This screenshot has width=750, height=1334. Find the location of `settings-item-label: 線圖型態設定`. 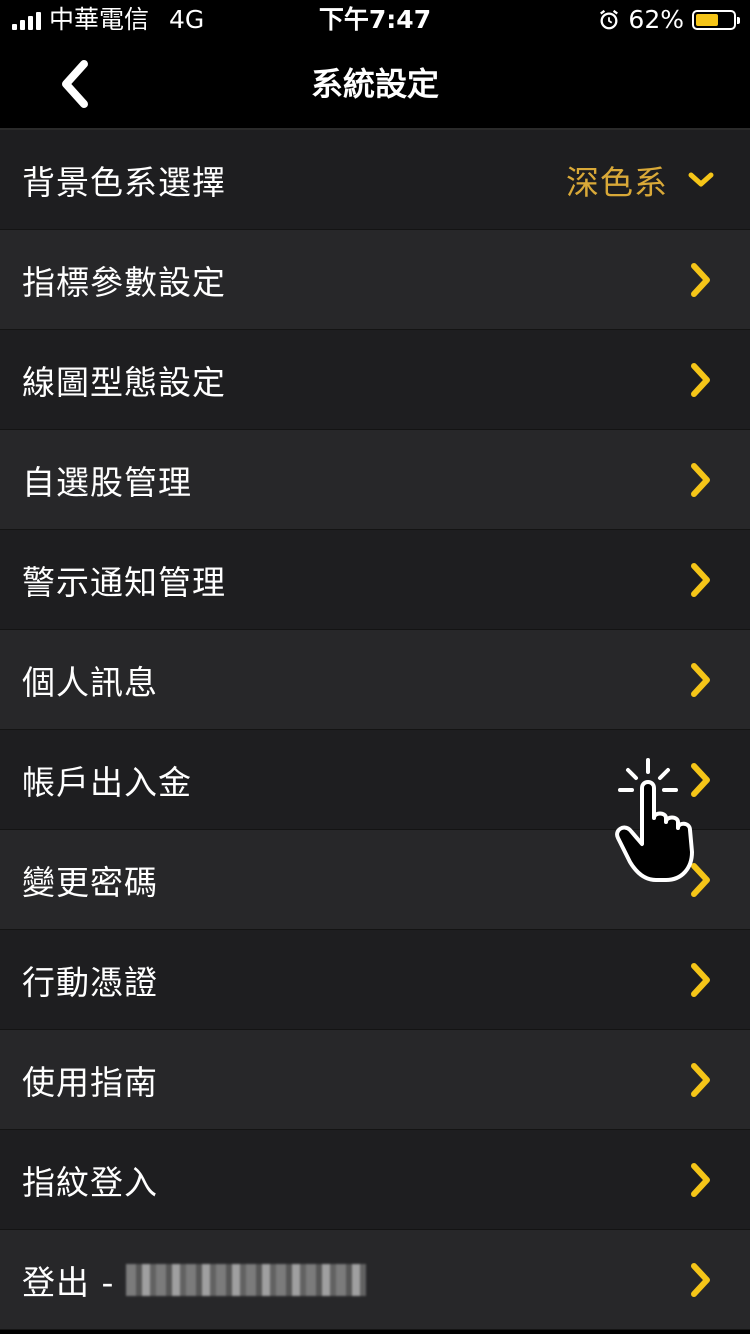

settings-item-label: 線圖型態設定 is located at coordinates (124, 382).